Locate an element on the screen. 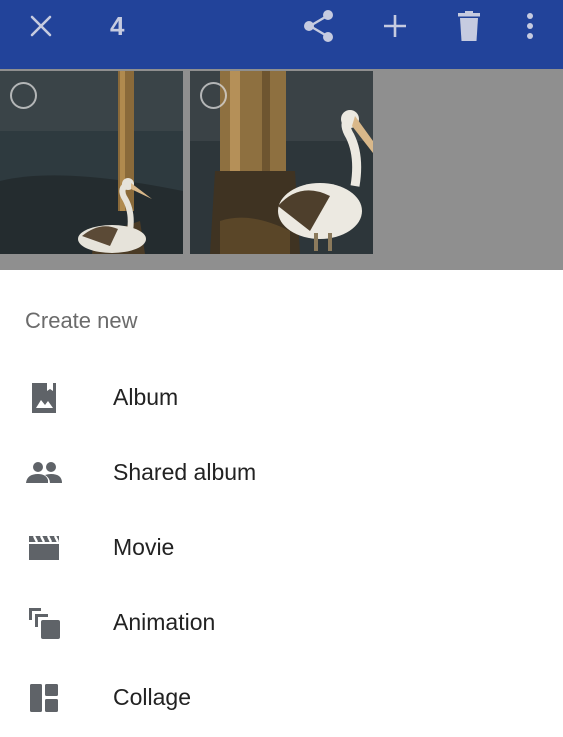  album-icon is located at coordinates (44, 398).